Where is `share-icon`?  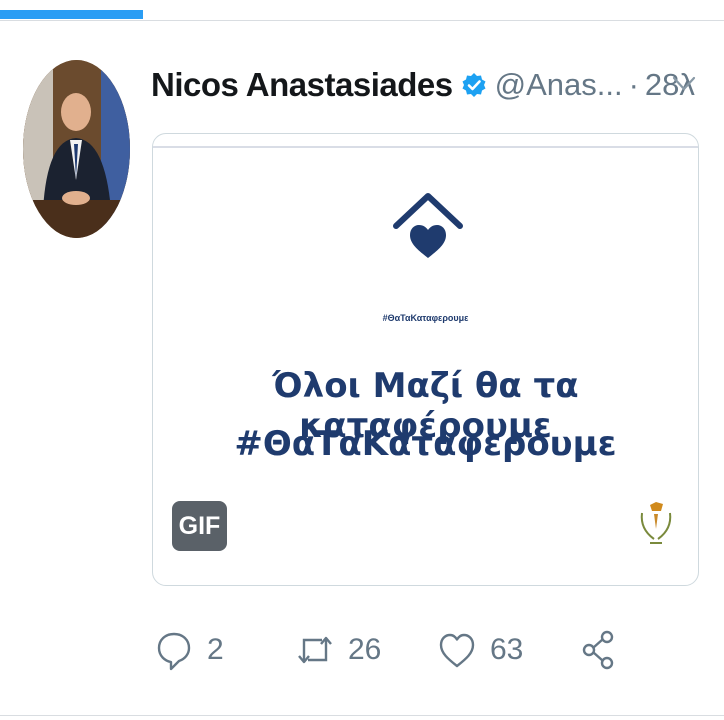
share-icon is located at coordinates (598, 650).